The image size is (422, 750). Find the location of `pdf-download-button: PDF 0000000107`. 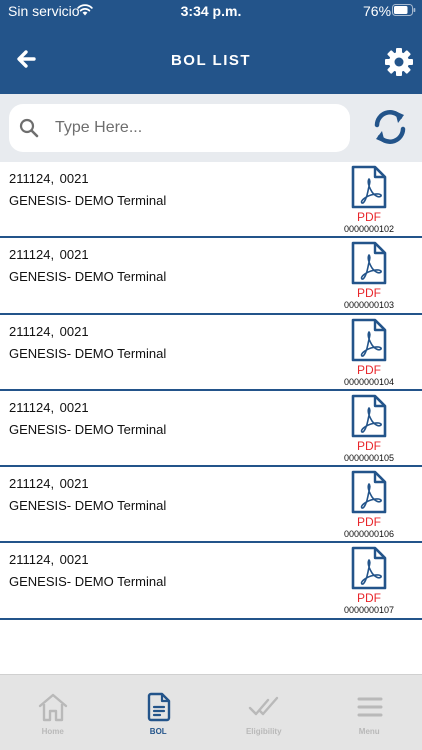

pdf-download-button: PDF 0000000107 is located at coordinates (369, 581).